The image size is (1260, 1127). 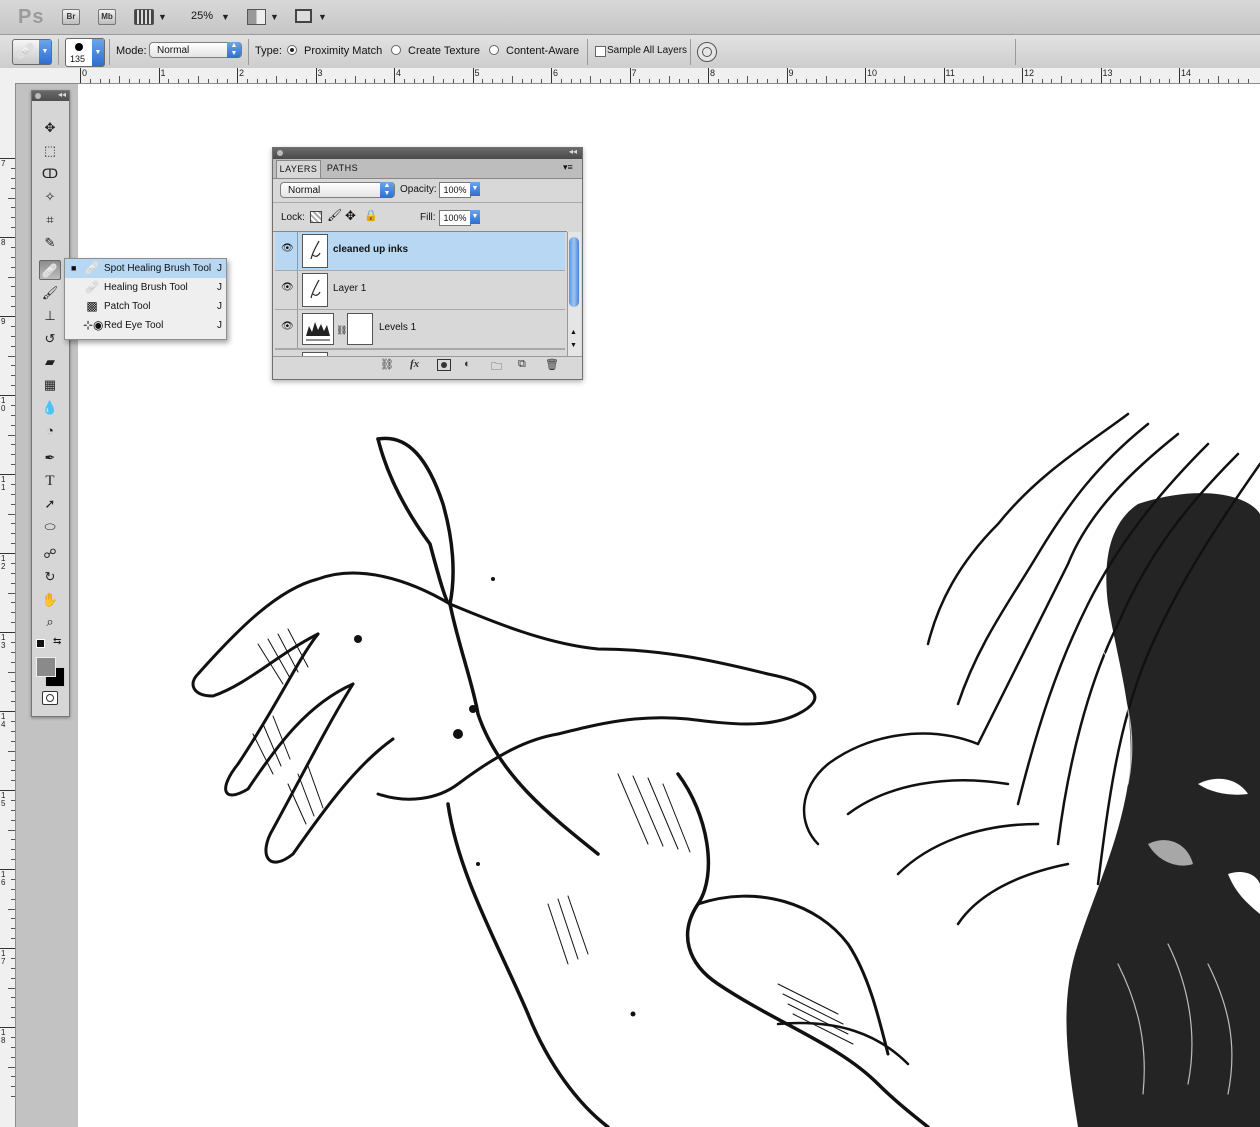 I want to click on scroll-up-icon: ▲, so click(x=573, y=332).